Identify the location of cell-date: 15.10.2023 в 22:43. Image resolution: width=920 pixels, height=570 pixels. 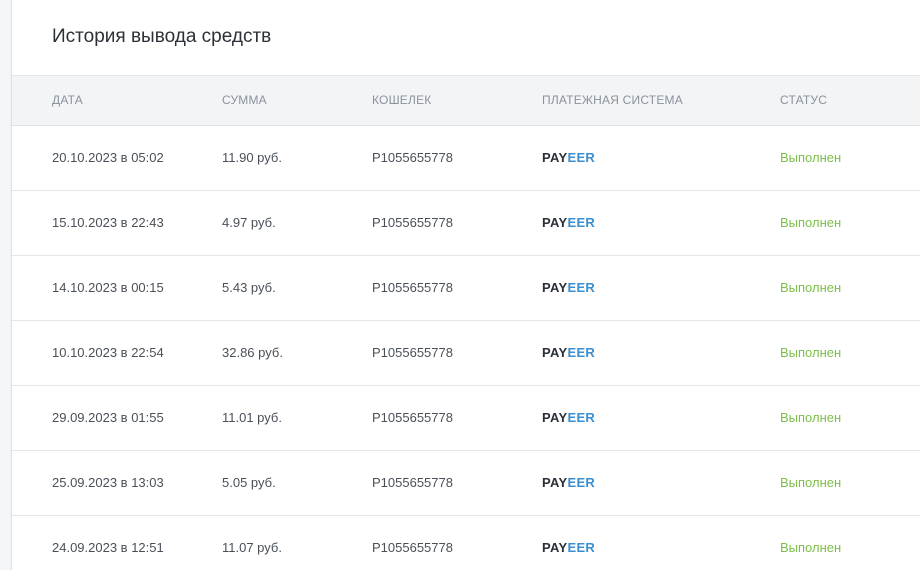
(108, 222).